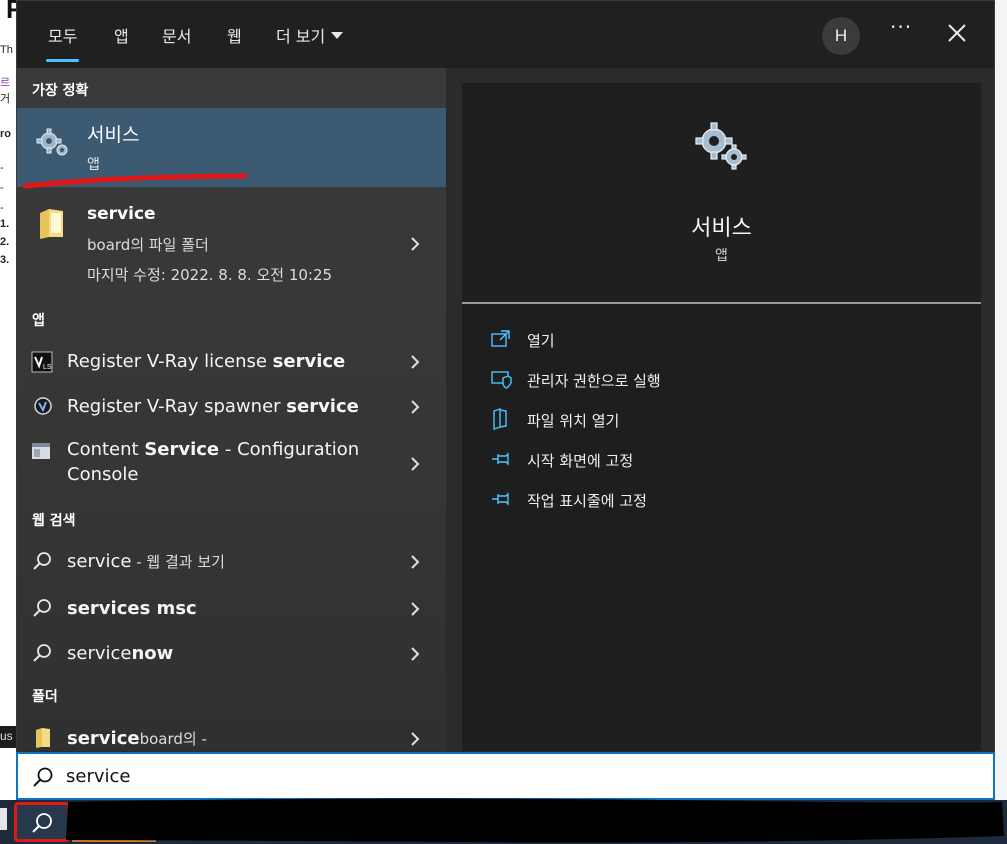 This screenshot has height=844, width=1007. What do you see at coordinates (234, 35) in the screenshot?
I see `tab-web: 웹` at bounding box center [234, 35].